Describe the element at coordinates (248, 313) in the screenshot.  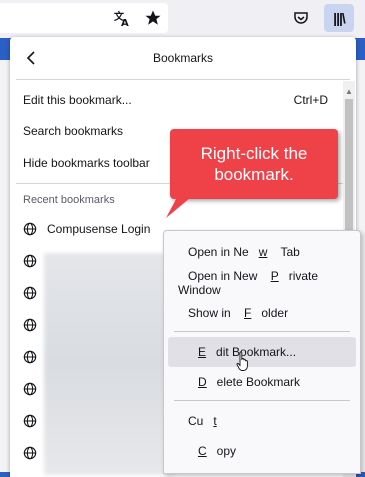
I see `accesskey: F` at that location.